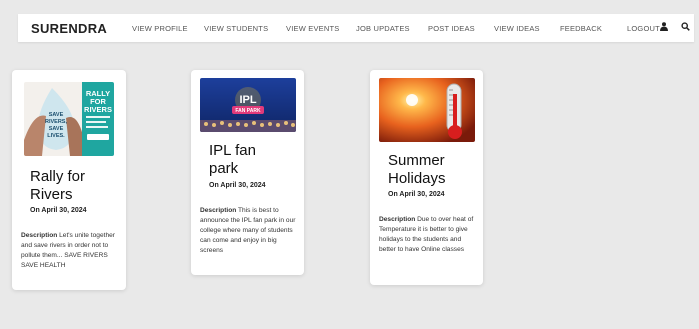 The width and height of the screenshot is (699, 329). Describe the element at coordinates (451, 28) in the screenshot. I see `nav-post-ideas: POST IDEAS` at that location.